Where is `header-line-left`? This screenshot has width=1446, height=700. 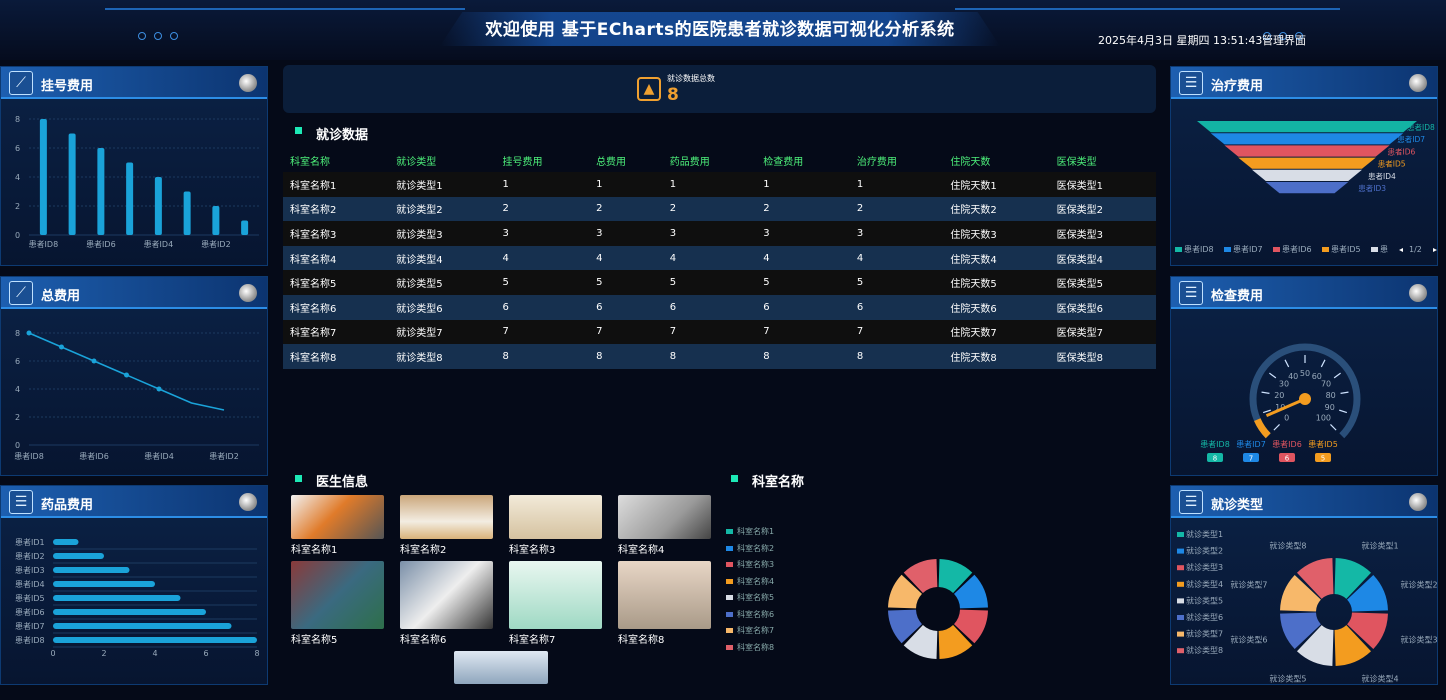 header-line-left is located at coordinates (285, 9).